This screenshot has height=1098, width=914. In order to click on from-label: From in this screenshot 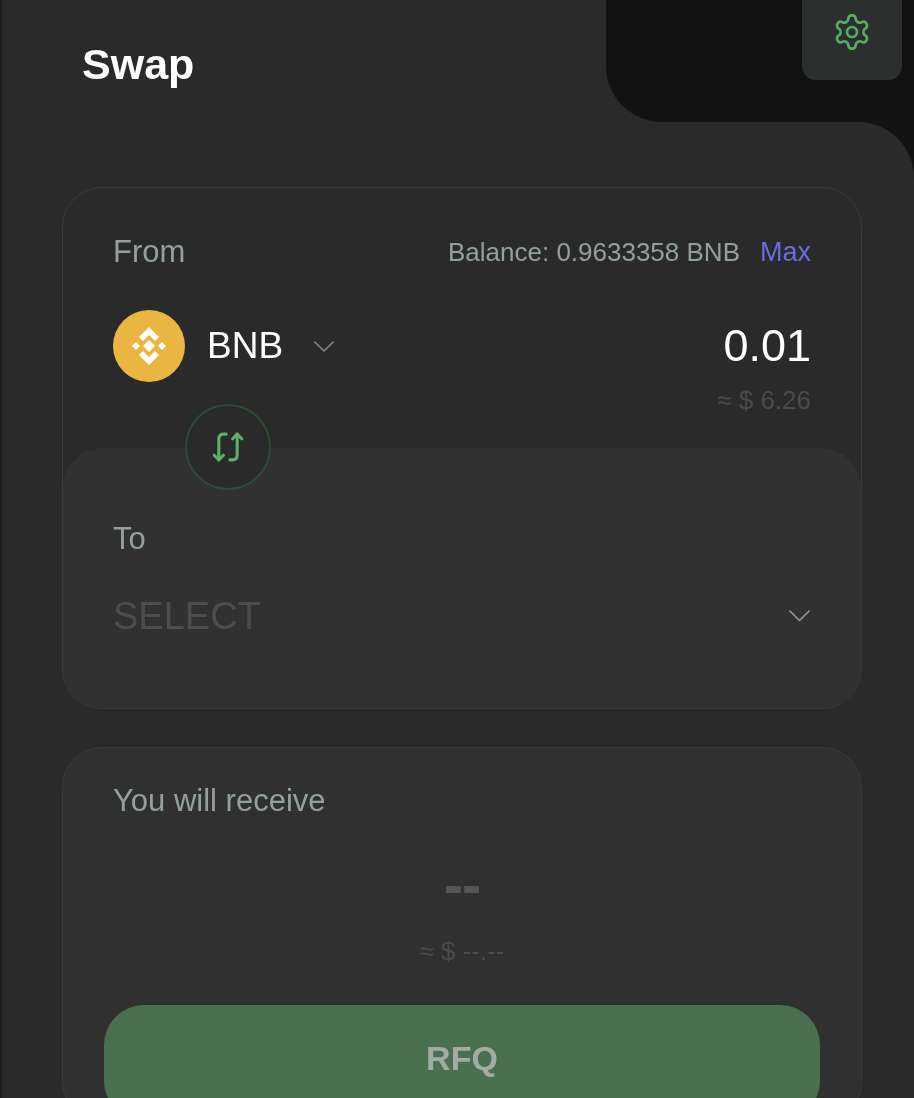, I will do `click(149, 251)`.